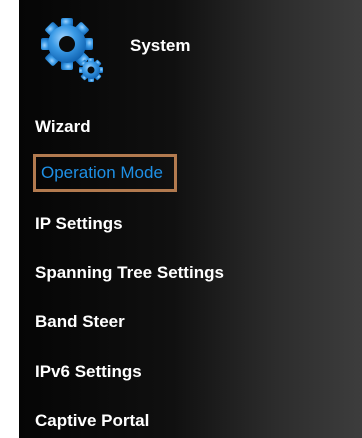  Describe the element at coordinates (63, 127) in the screenshot. I see `menu-item-wizard: Wizard` at that location.